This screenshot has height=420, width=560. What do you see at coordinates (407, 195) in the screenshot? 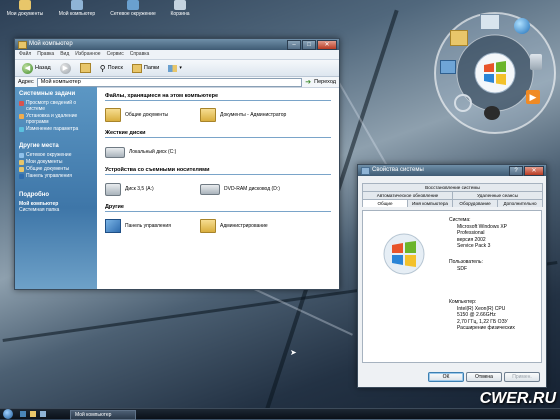
I see `tab-auto-update: Автоматическое обновление` at bounding box center [407, 195].